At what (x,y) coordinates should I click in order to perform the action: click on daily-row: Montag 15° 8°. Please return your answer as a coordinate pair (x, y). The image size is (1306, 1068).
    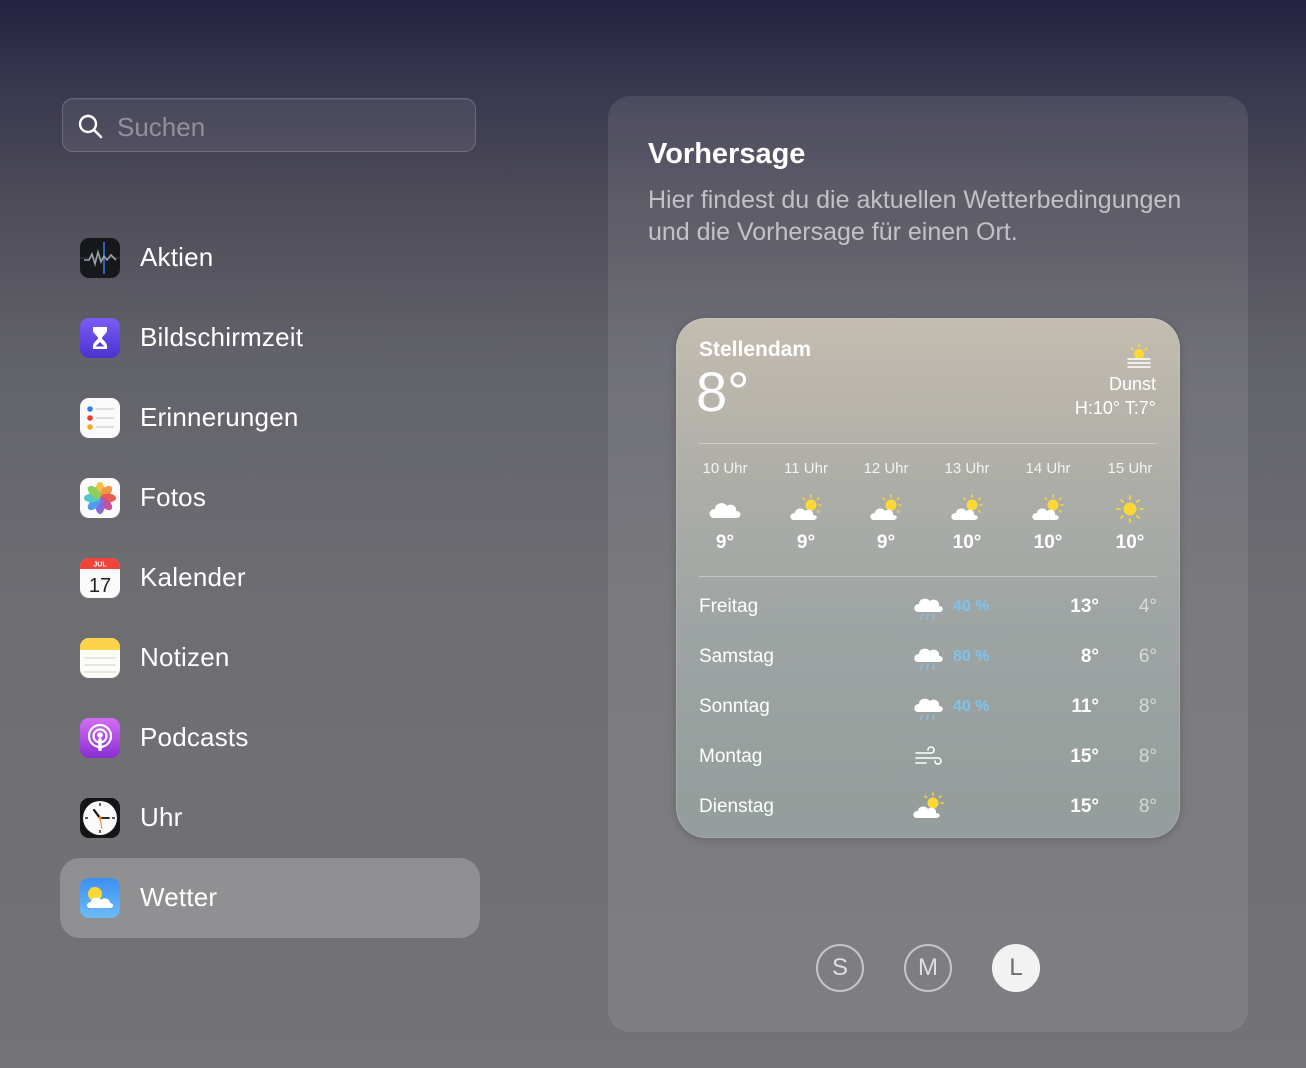
    Looking at the image, I should click on (928, 757).